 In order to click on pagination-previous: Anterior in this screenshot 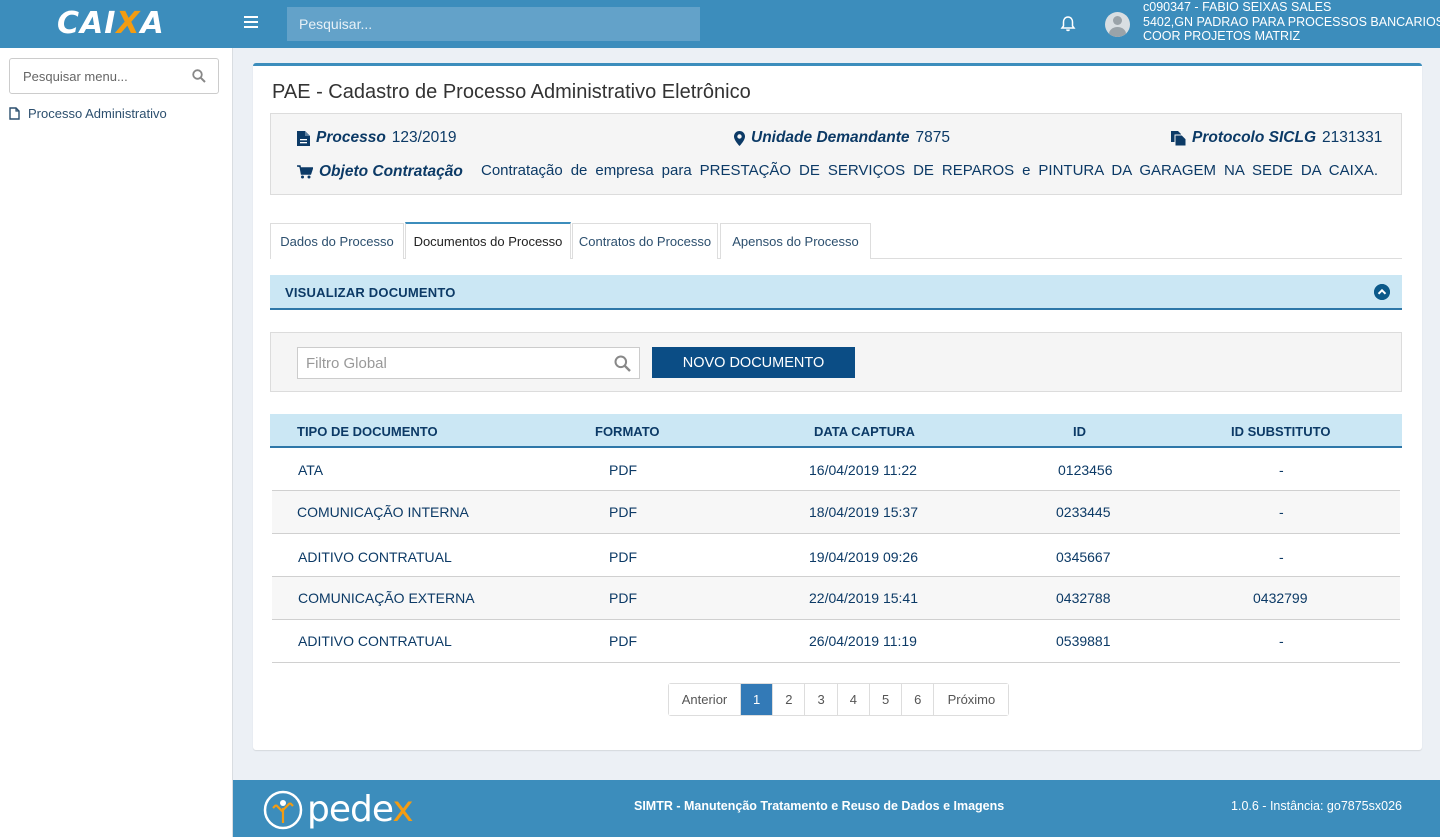, I will do `click(705, 699)`.